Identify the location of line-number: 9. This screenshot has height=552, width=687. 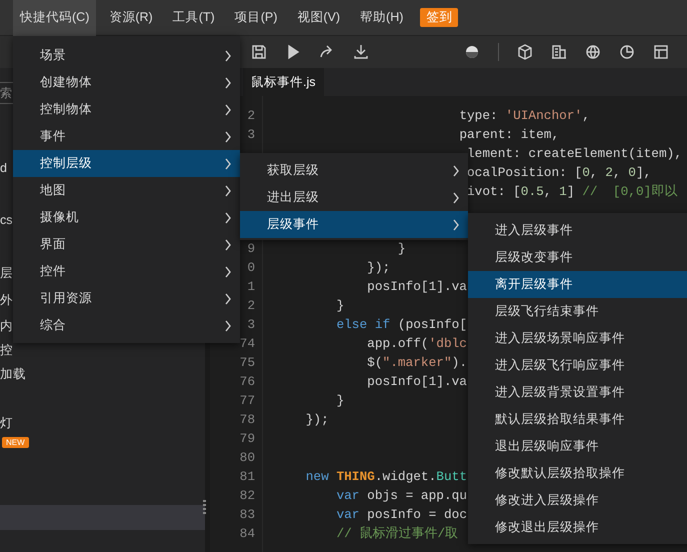
(251, 248).